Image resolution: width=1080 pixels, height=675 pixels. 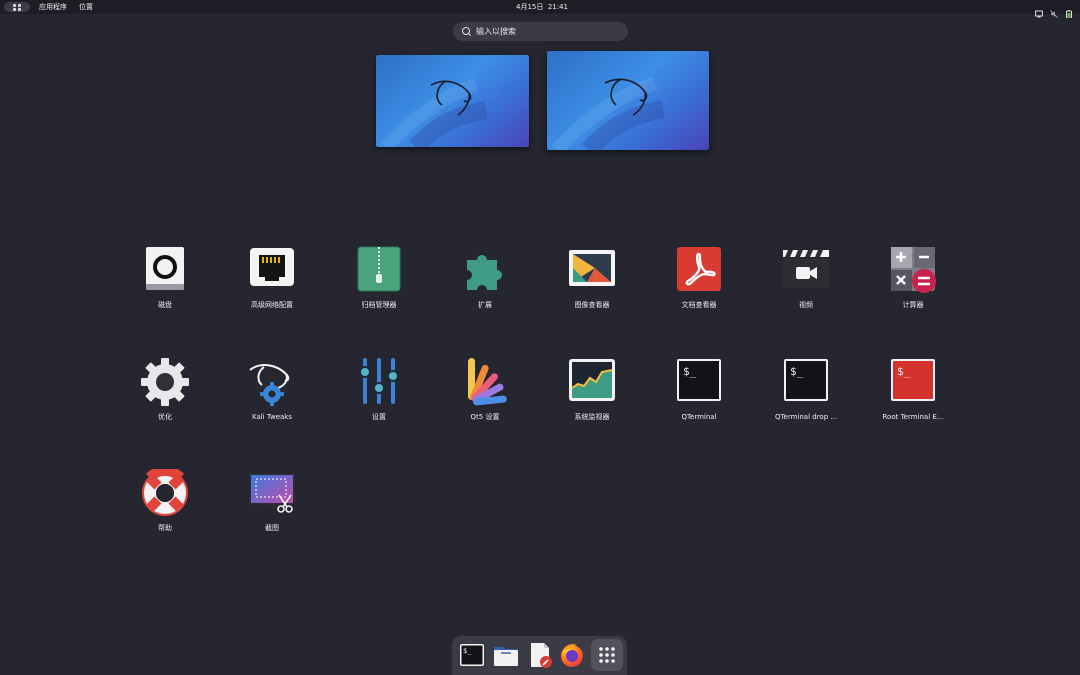 I want to click on root-terminal-icon: $_, so click(x=913, y=382).